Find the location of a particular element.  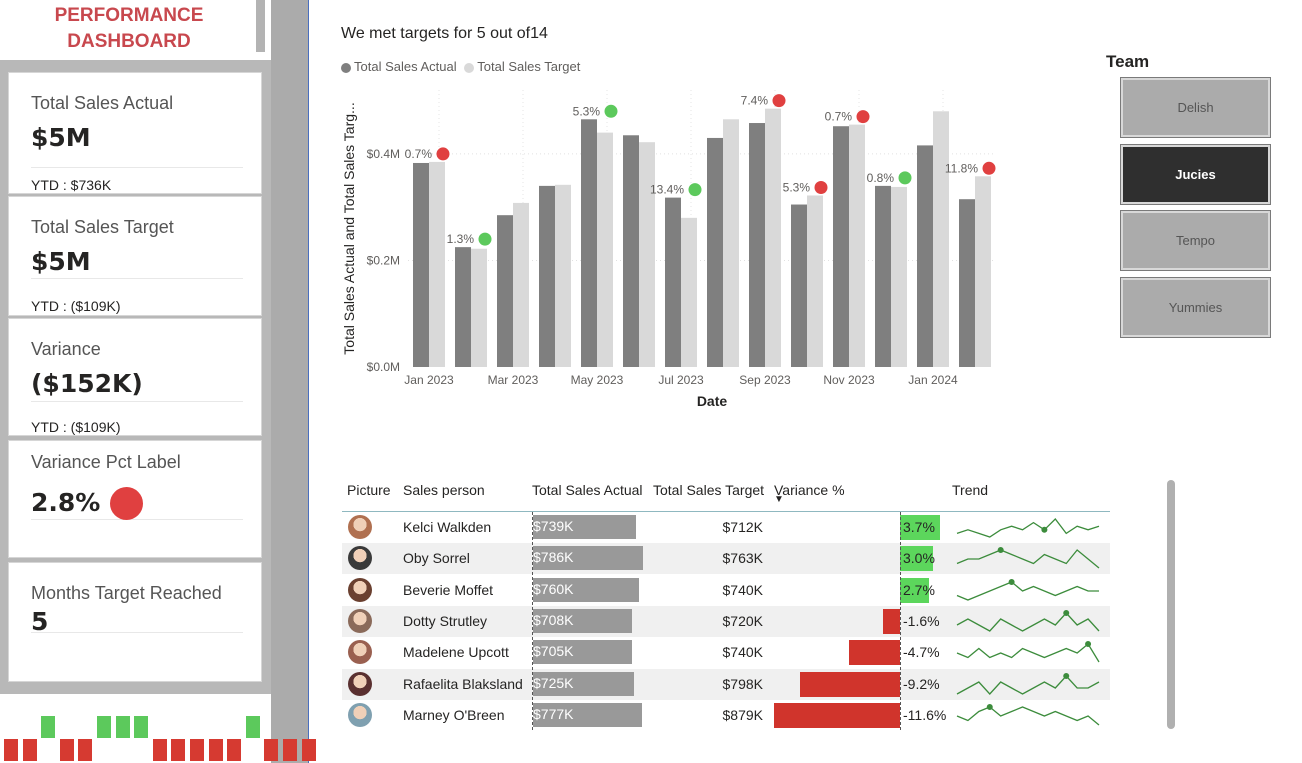

actual-value: $786K is located at coordinates (553, 557).